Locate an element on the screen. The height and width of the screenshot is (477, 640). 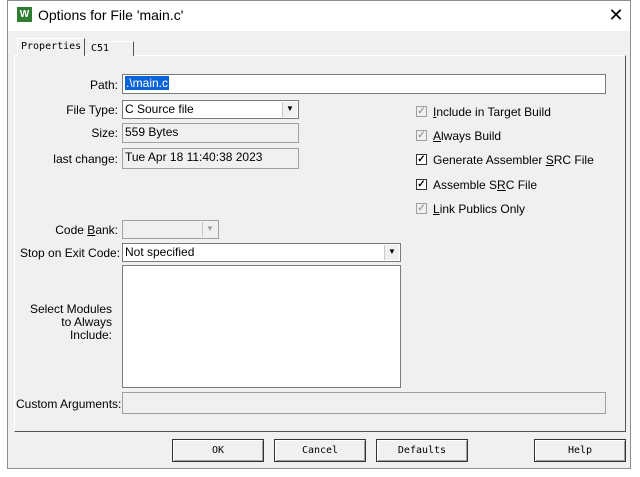
assemble-src-label: Assemble SRC File is located at coordinates (485, 185).